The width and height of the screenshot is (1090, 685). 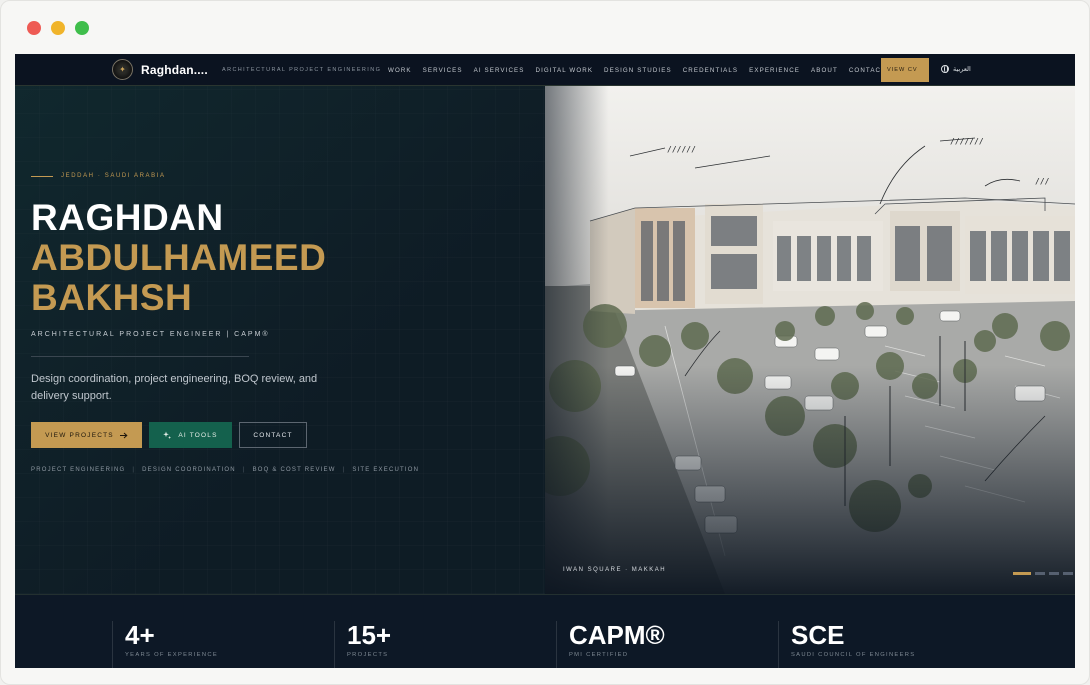 What do you see at coordinates (902, 70) in the screenshot?
I see `view-cv-label: VIEW CV` at bounding box center [902, 70].